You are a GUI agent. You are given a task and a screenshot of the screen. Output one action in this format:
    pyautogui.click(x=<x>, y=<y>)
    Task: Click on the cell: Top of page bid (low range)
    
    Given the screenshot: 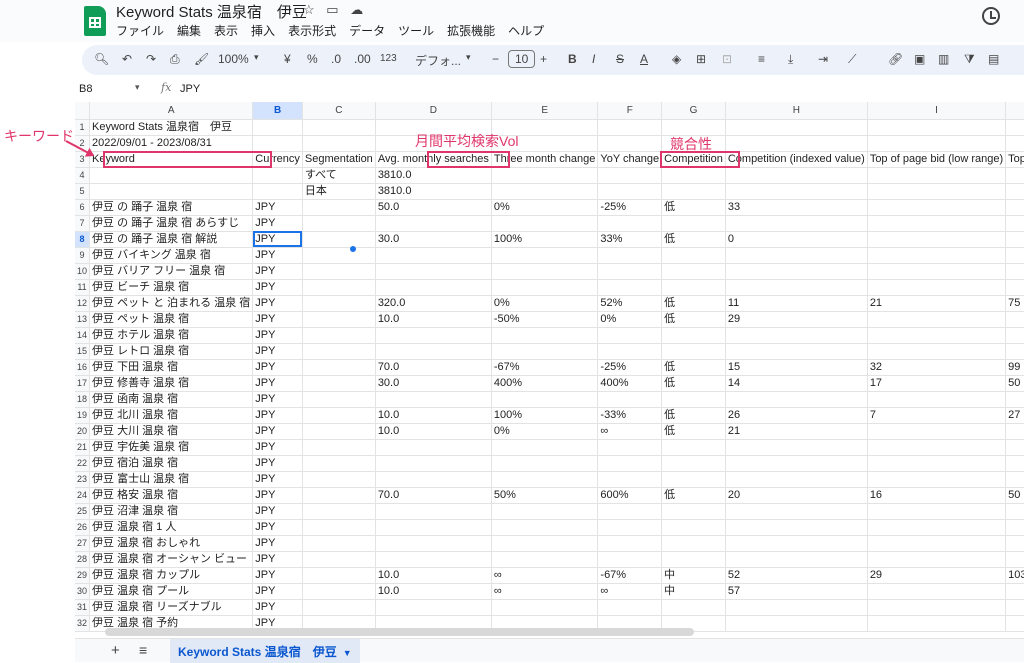 What is the action you would take?
    pyautogui.click(x=937, y=159)
    